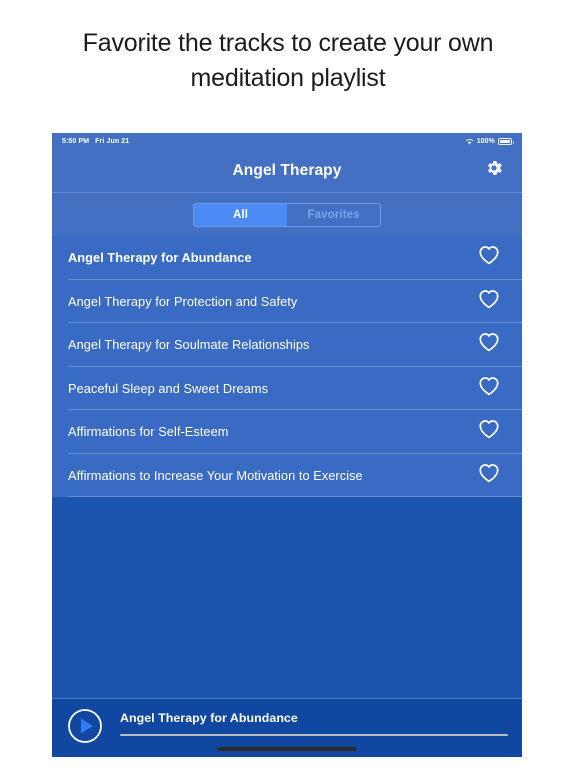 The image size is (576, 768). Describe the element at coordinates (148, 432) in the screenshot. I see `track-title: Affirmations for Self-Esteem` at that location.